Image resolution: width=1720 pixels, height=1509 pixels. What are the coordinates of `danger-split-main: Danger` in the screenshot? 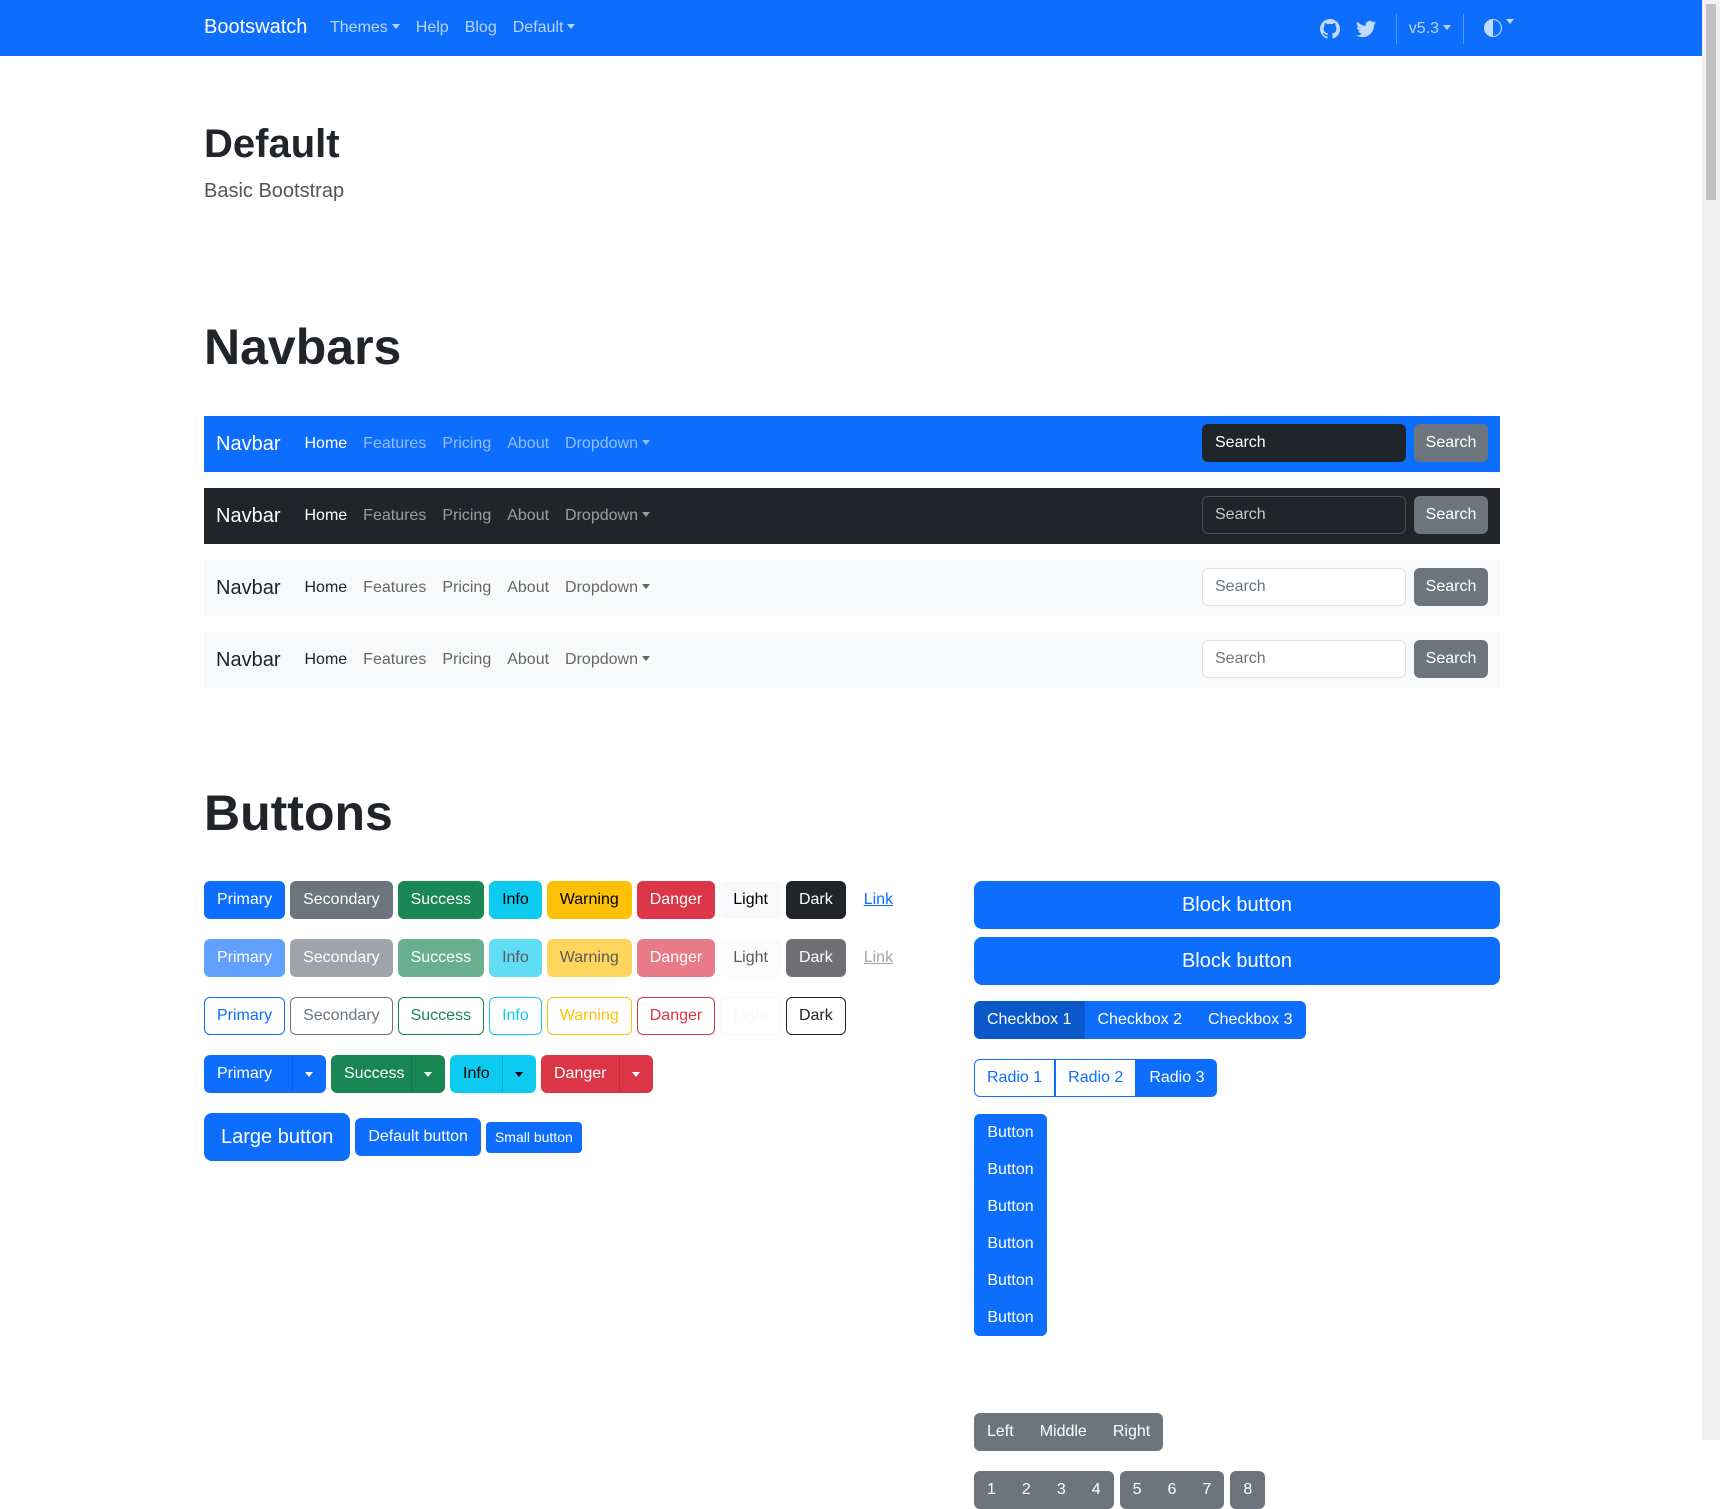 It's located at (580, 1074).